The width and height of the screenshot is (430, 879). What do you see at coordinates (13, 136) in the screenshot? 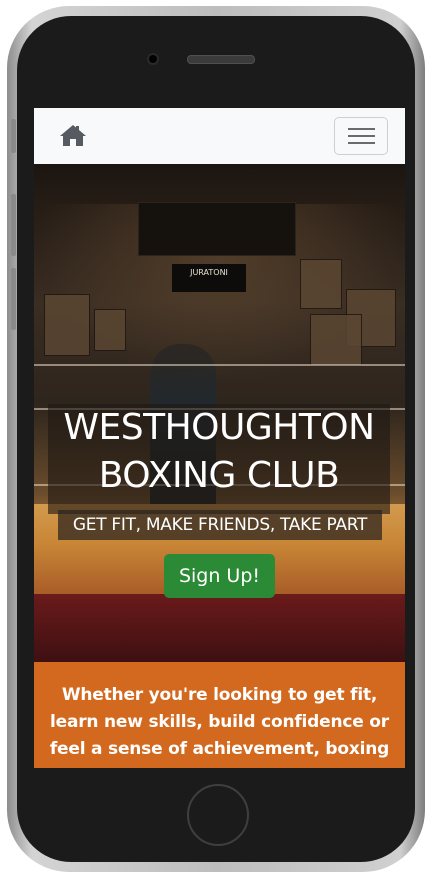
I see `mute-switch` at bounding box center [13, 136].